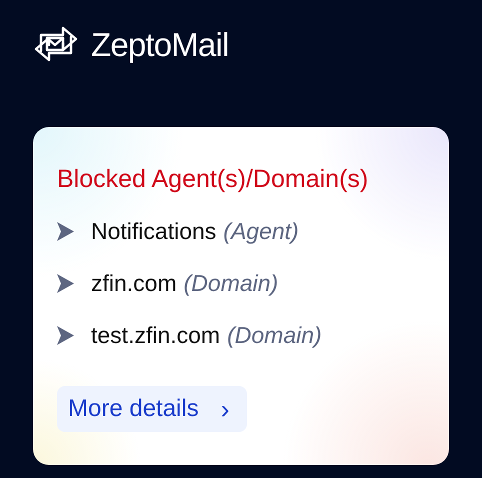 The height and width of the screenshot is (478, 482). I want to click on item-type: (Agent), so click(261, 231).